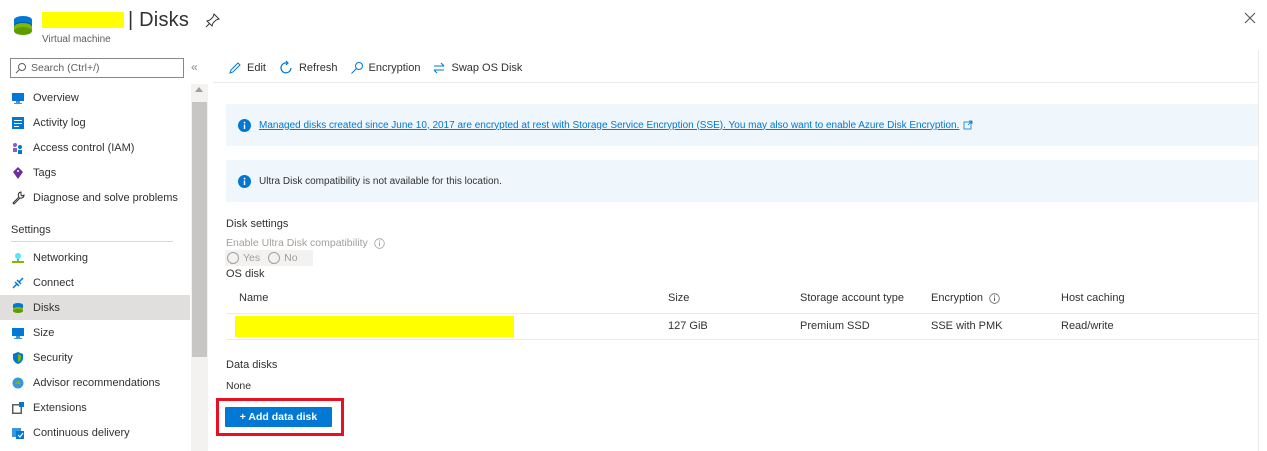  I want to click on cell-encryption: SSE with PMK, so click(967, 326).